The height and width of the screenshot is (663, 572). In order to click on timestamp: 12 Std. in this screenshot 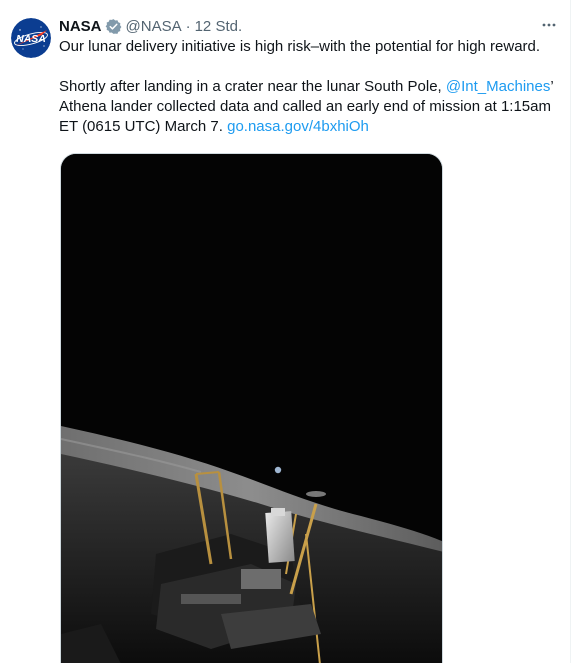, I will do `click(219, 26)`.